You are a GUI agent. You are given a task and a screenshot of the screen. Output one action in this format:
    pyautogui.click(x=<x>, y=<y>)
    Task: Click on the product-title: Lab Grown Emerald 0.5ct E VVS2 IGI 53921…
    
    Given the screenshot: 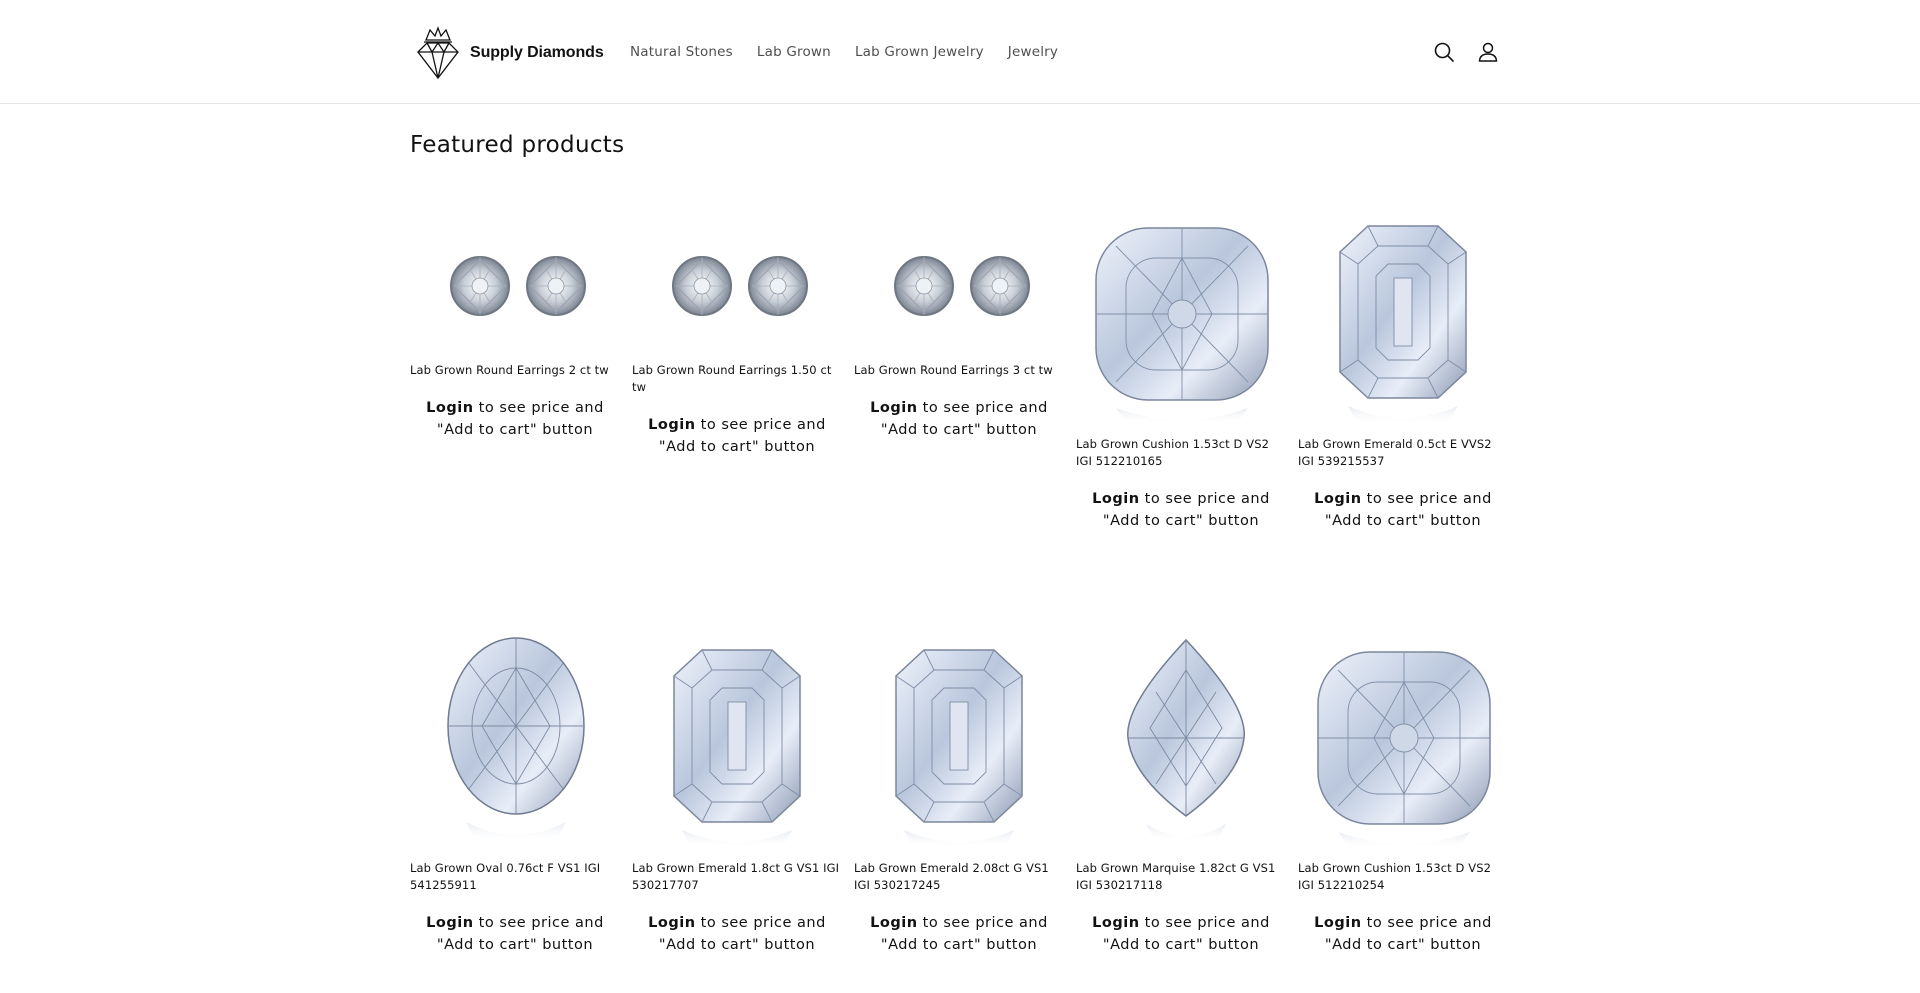 What is the action you would take?
    pyautogui.click(x=1403, y=453)
    